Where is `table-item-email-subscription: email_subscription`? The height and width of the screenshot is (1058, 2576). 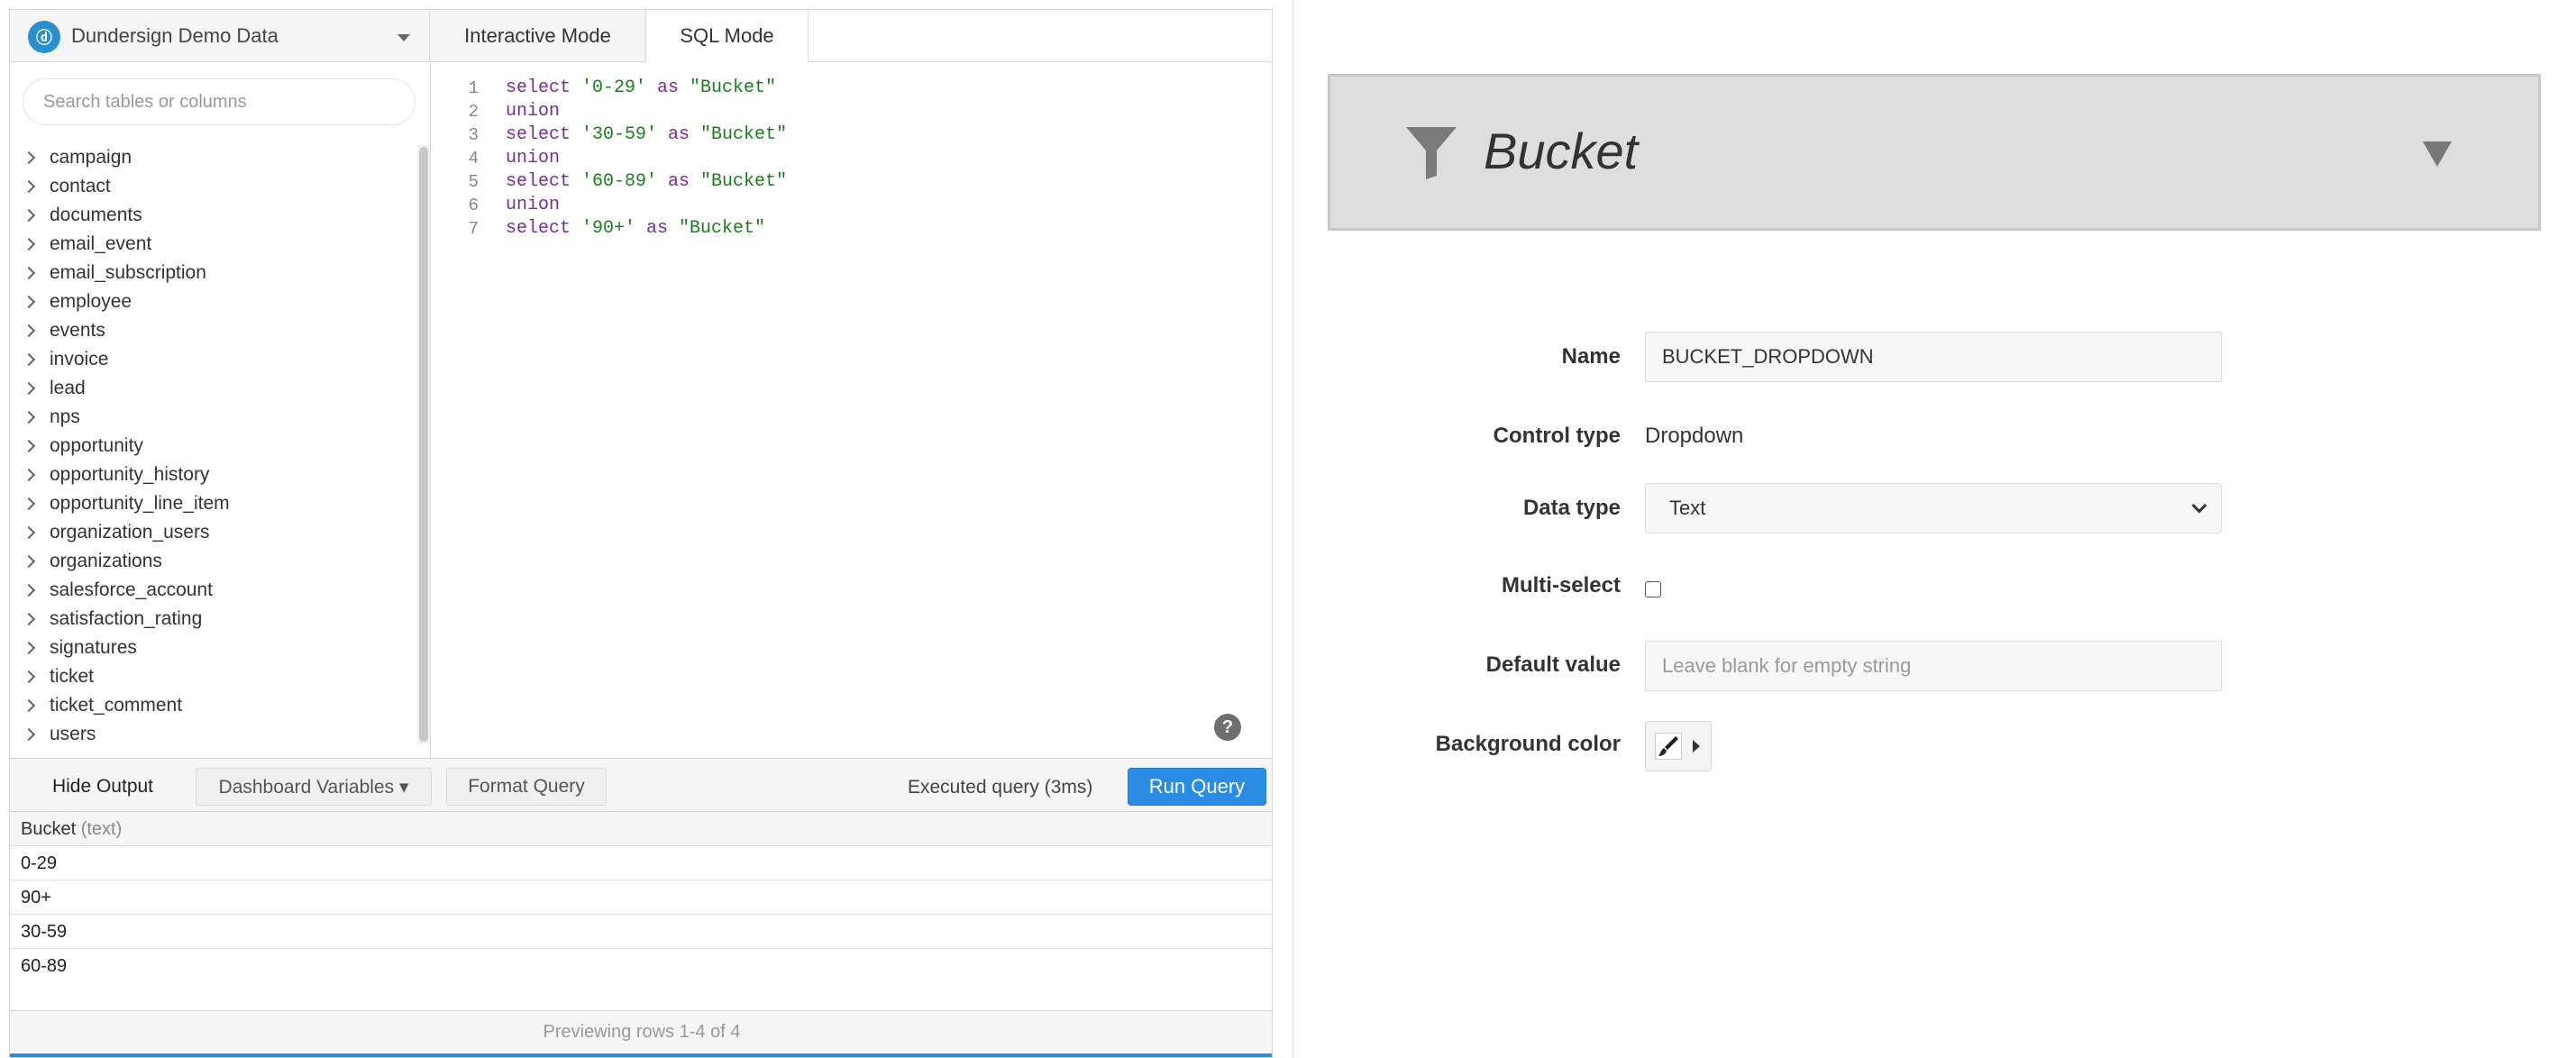 table-item-email-subscription: email_subscription is located at coordinates (112, 273).